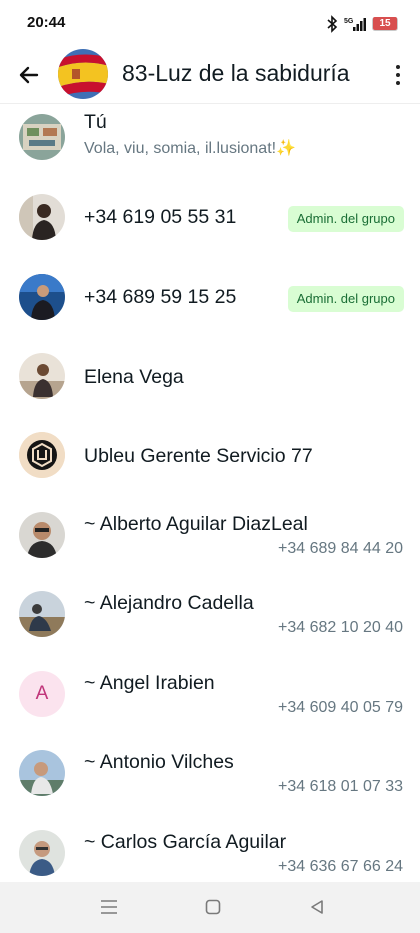 The height and width of the screenshot is (933, 420). I want to click on member-status: Vola, viu, somia, il.lusionat!✨, so click(190, 148).